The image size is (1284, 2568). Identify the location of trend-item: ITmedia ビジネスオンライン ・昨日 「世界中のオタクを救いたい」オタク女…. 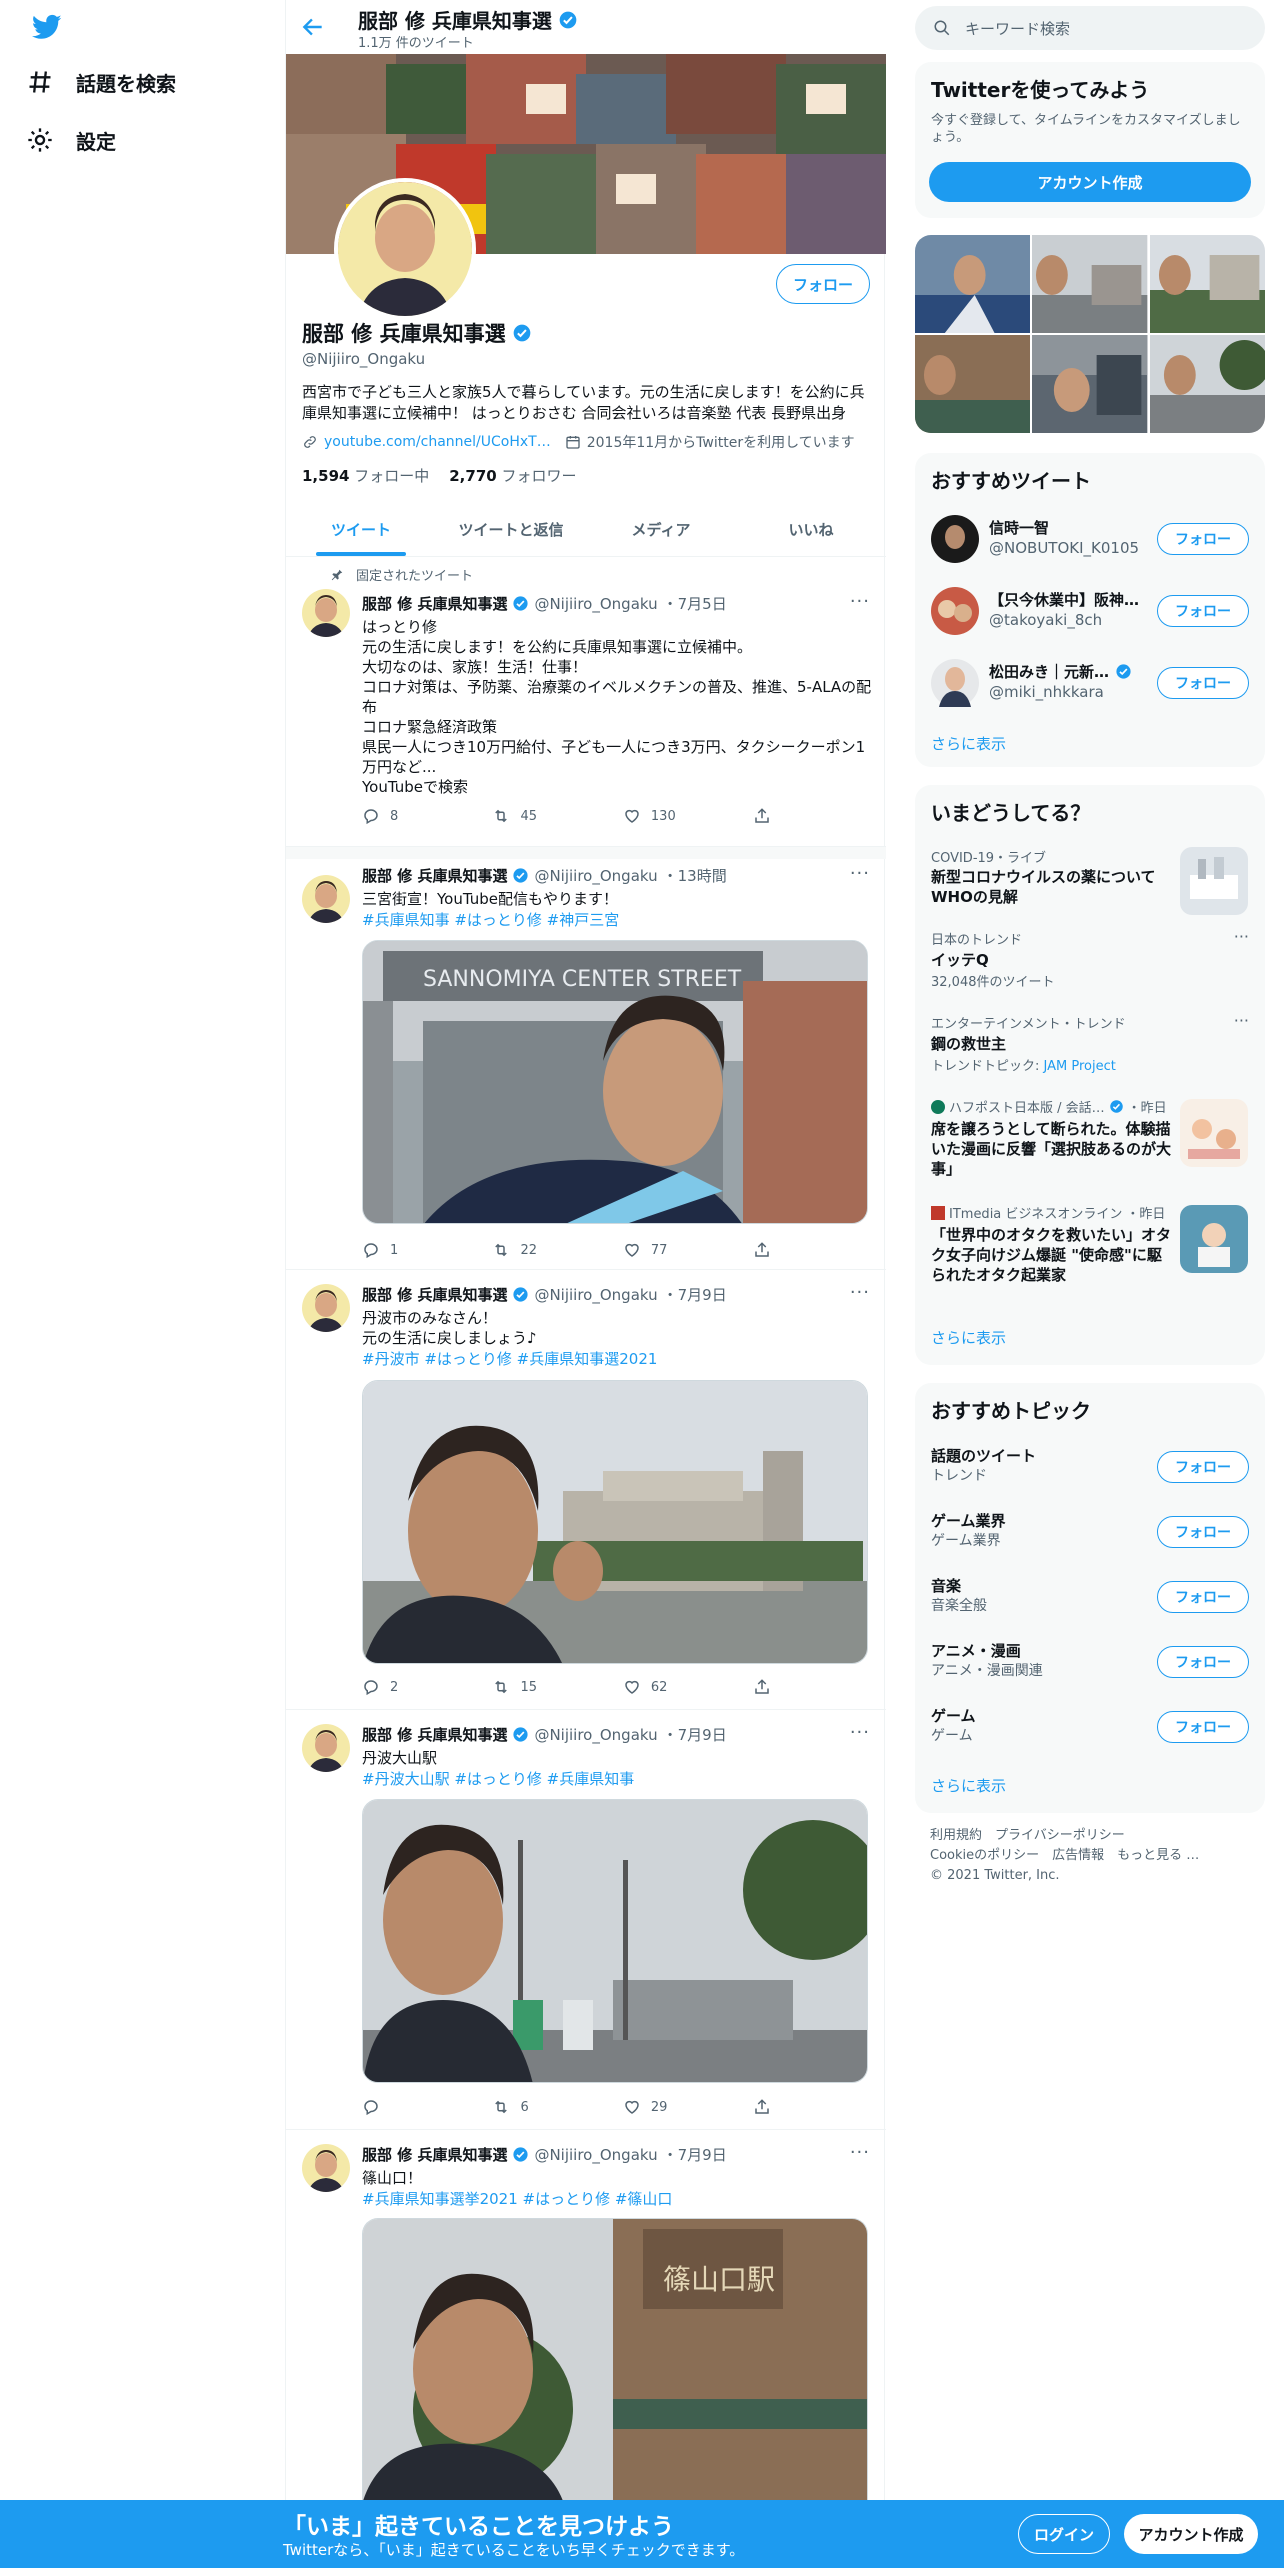
(1090, 1248).